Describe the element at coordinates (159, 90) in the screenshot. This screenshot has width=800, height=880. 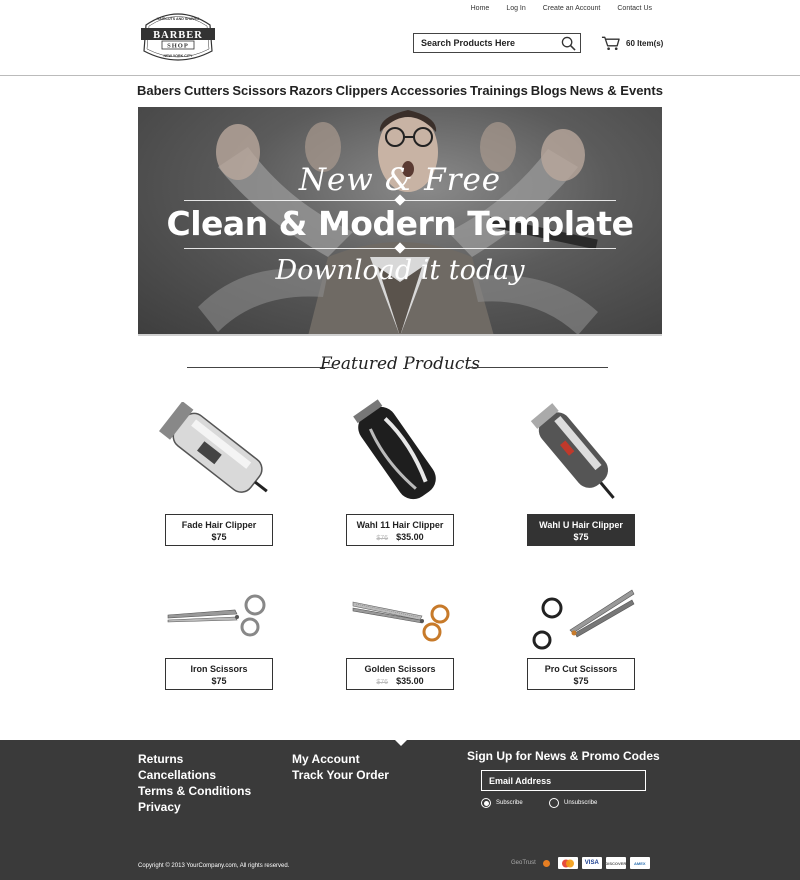
I see `nav-item-babers: Babers` at that location.